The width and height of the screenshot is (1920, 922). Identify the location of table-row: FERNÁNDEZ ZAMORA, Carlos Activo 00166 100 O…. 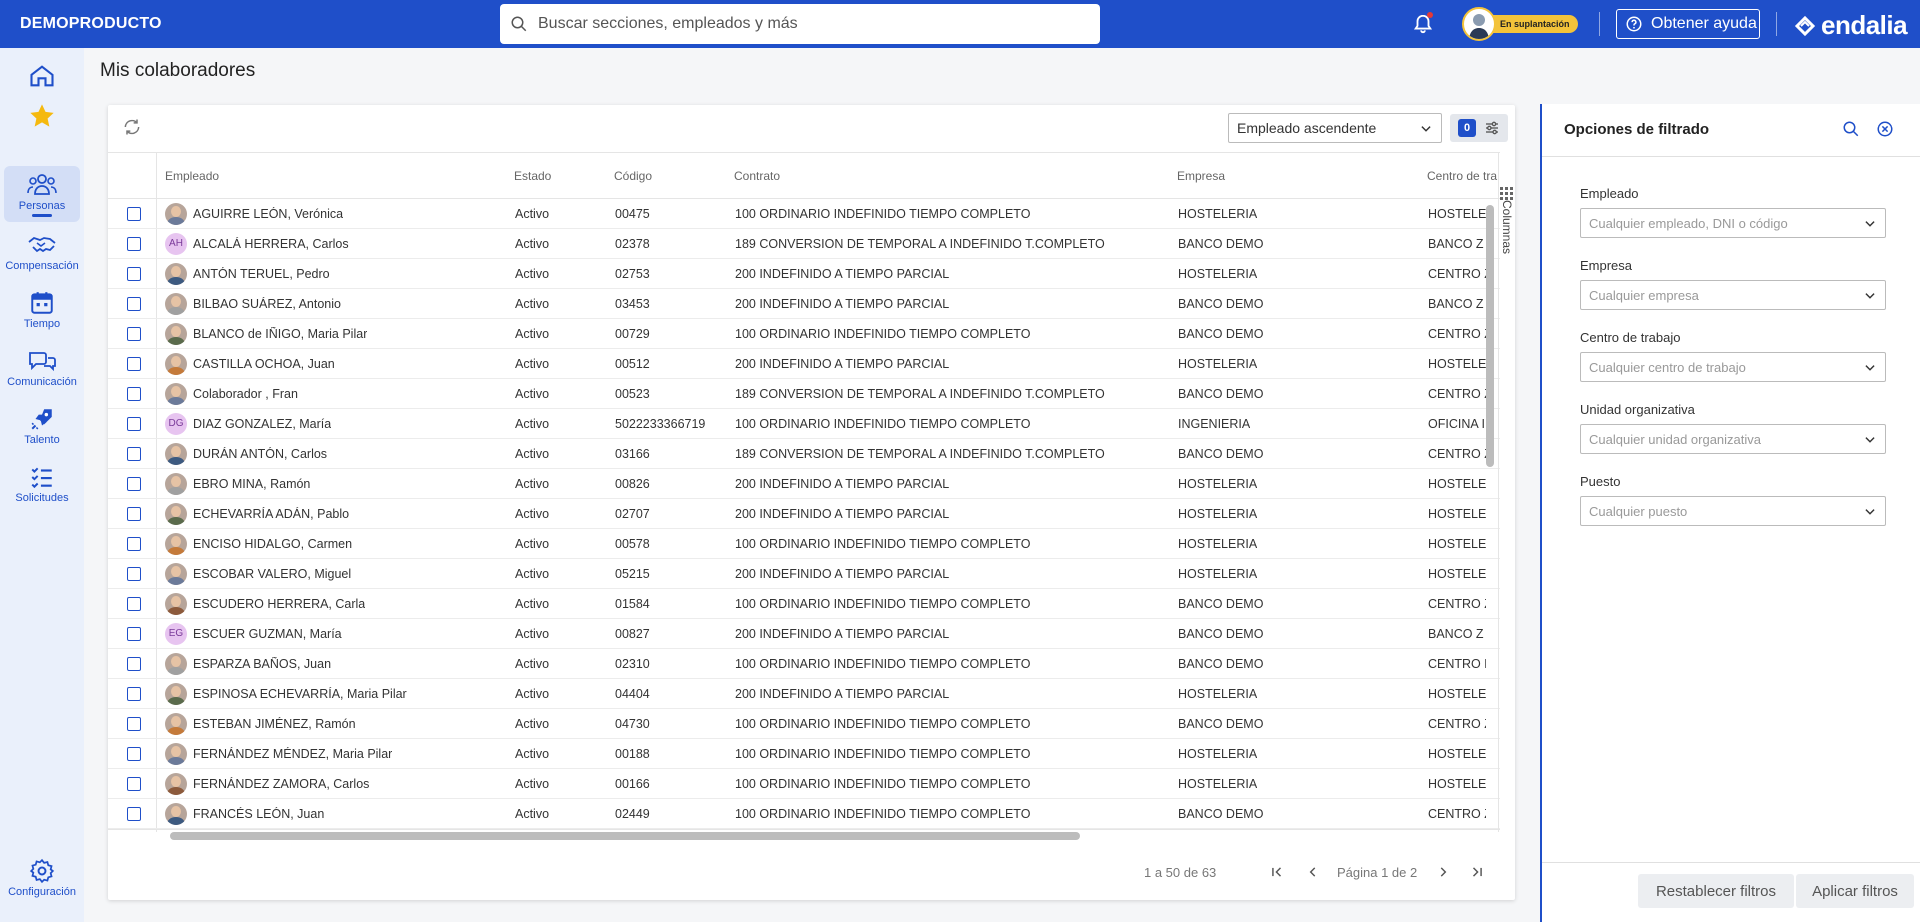
(804, 784).